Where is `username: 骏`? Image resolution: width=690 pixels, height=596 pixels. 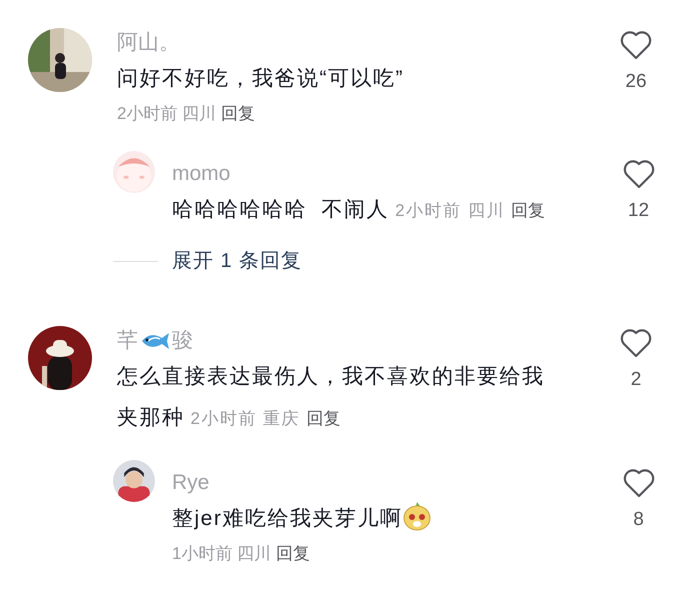 username: 骏 is located at coordinates (182, 341).